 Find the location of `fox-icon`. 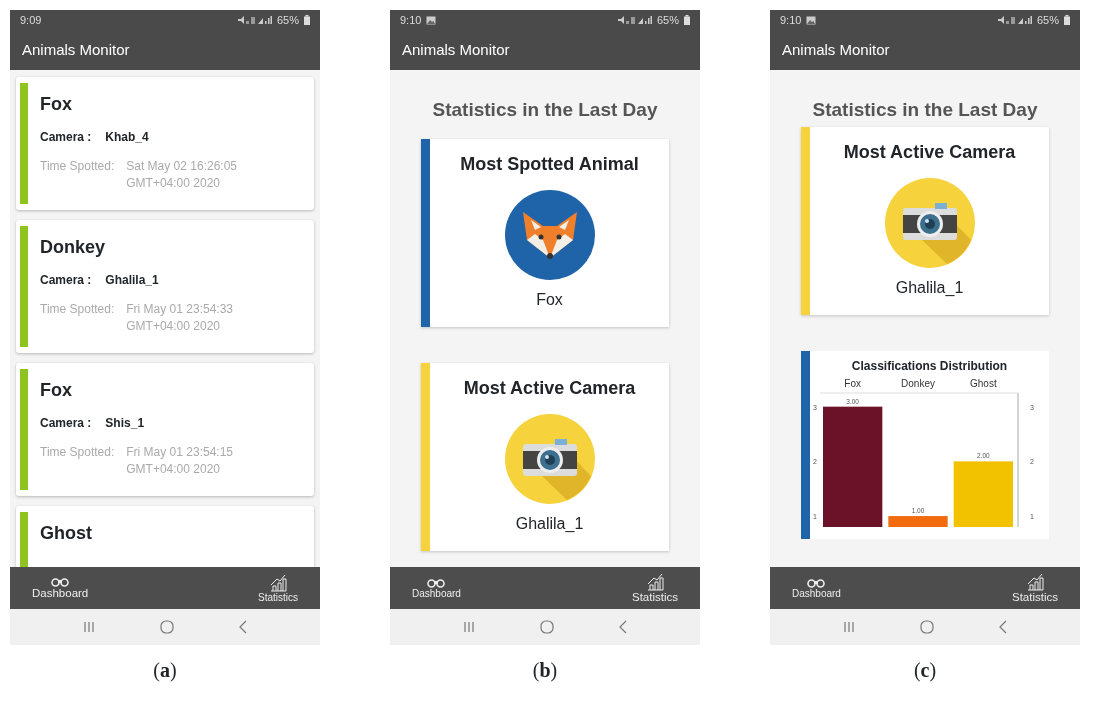

fox-icon is located at coordinates (549, 234).